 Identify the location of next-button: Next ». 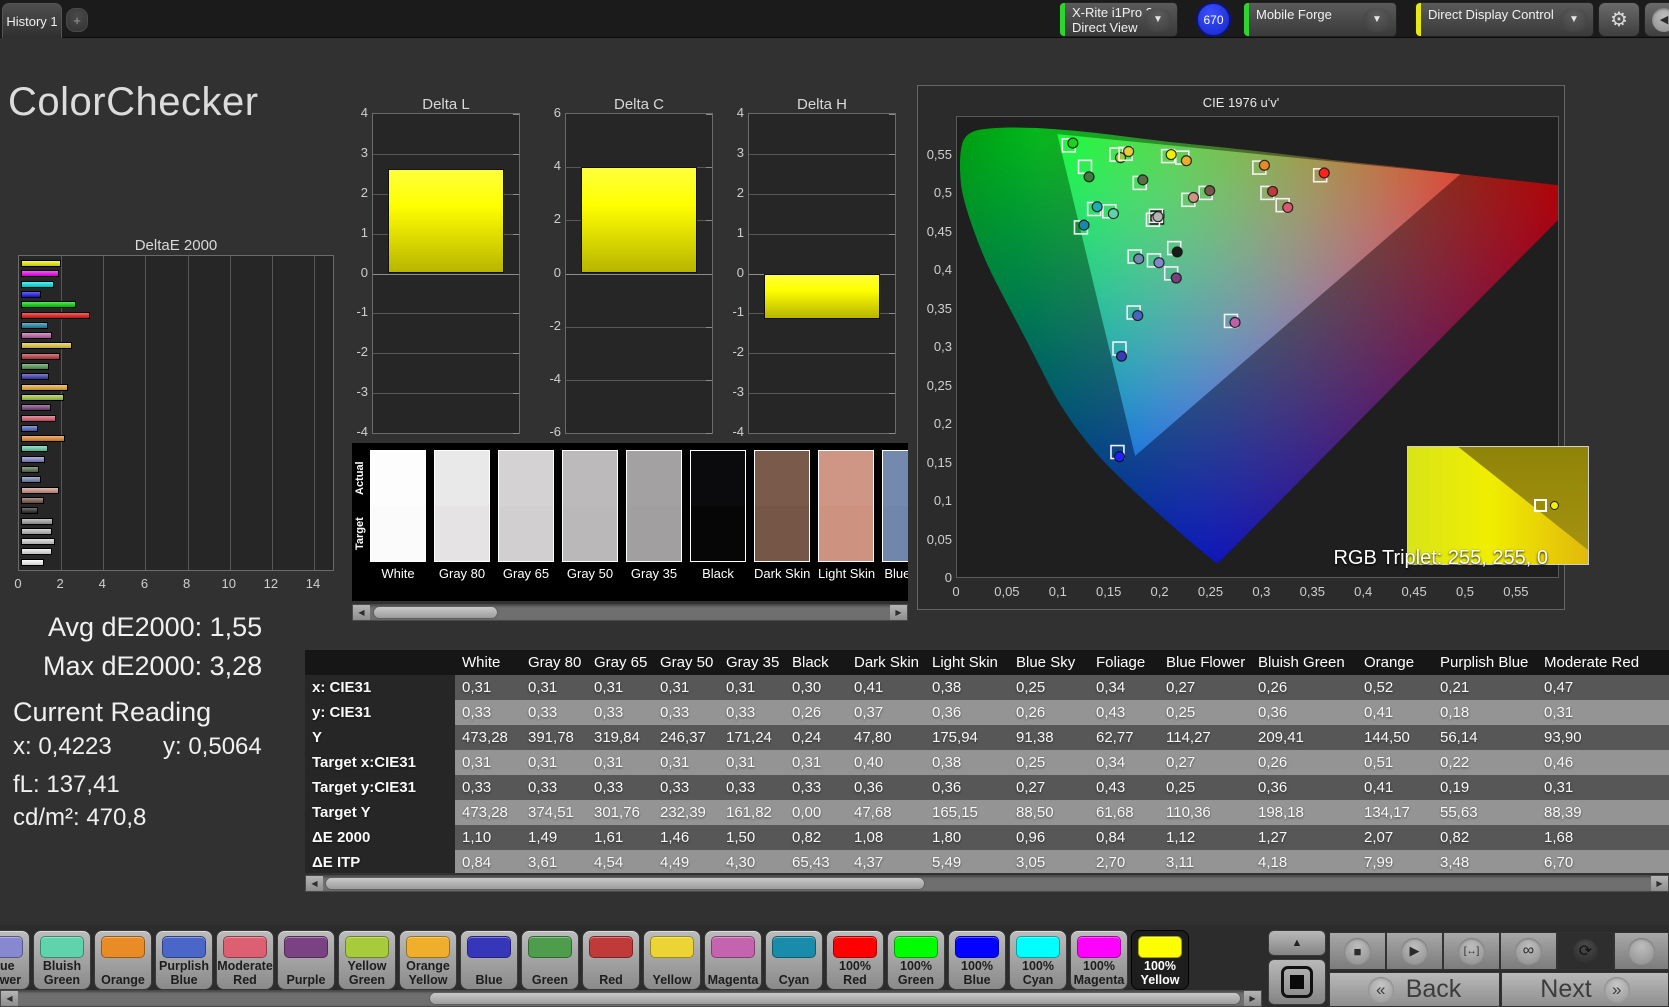
(1585, 989).